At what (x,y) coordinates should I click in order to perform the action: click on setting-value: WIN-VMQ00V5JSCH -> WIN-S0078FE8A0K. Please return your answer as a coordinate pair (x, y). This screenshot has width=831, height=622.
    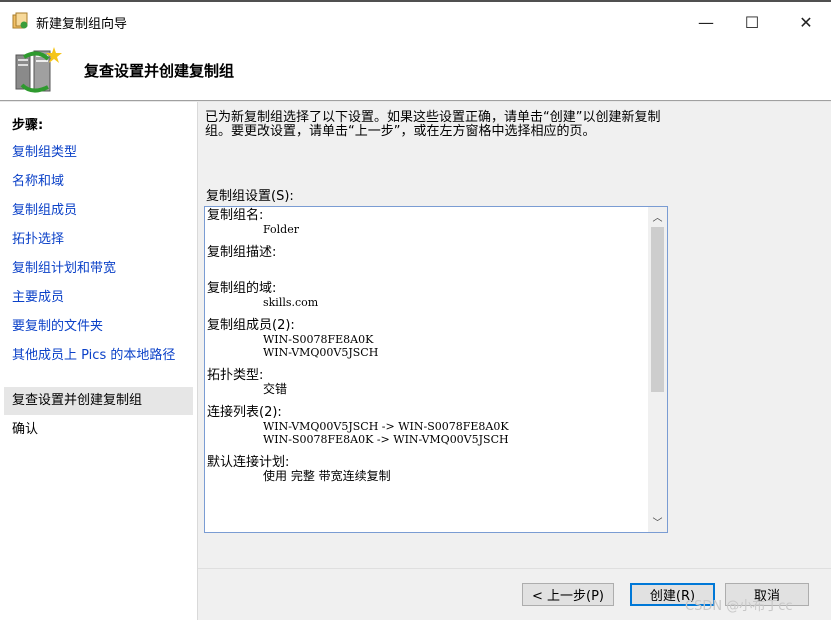
    Looking at the image, I should click on (386, 426).